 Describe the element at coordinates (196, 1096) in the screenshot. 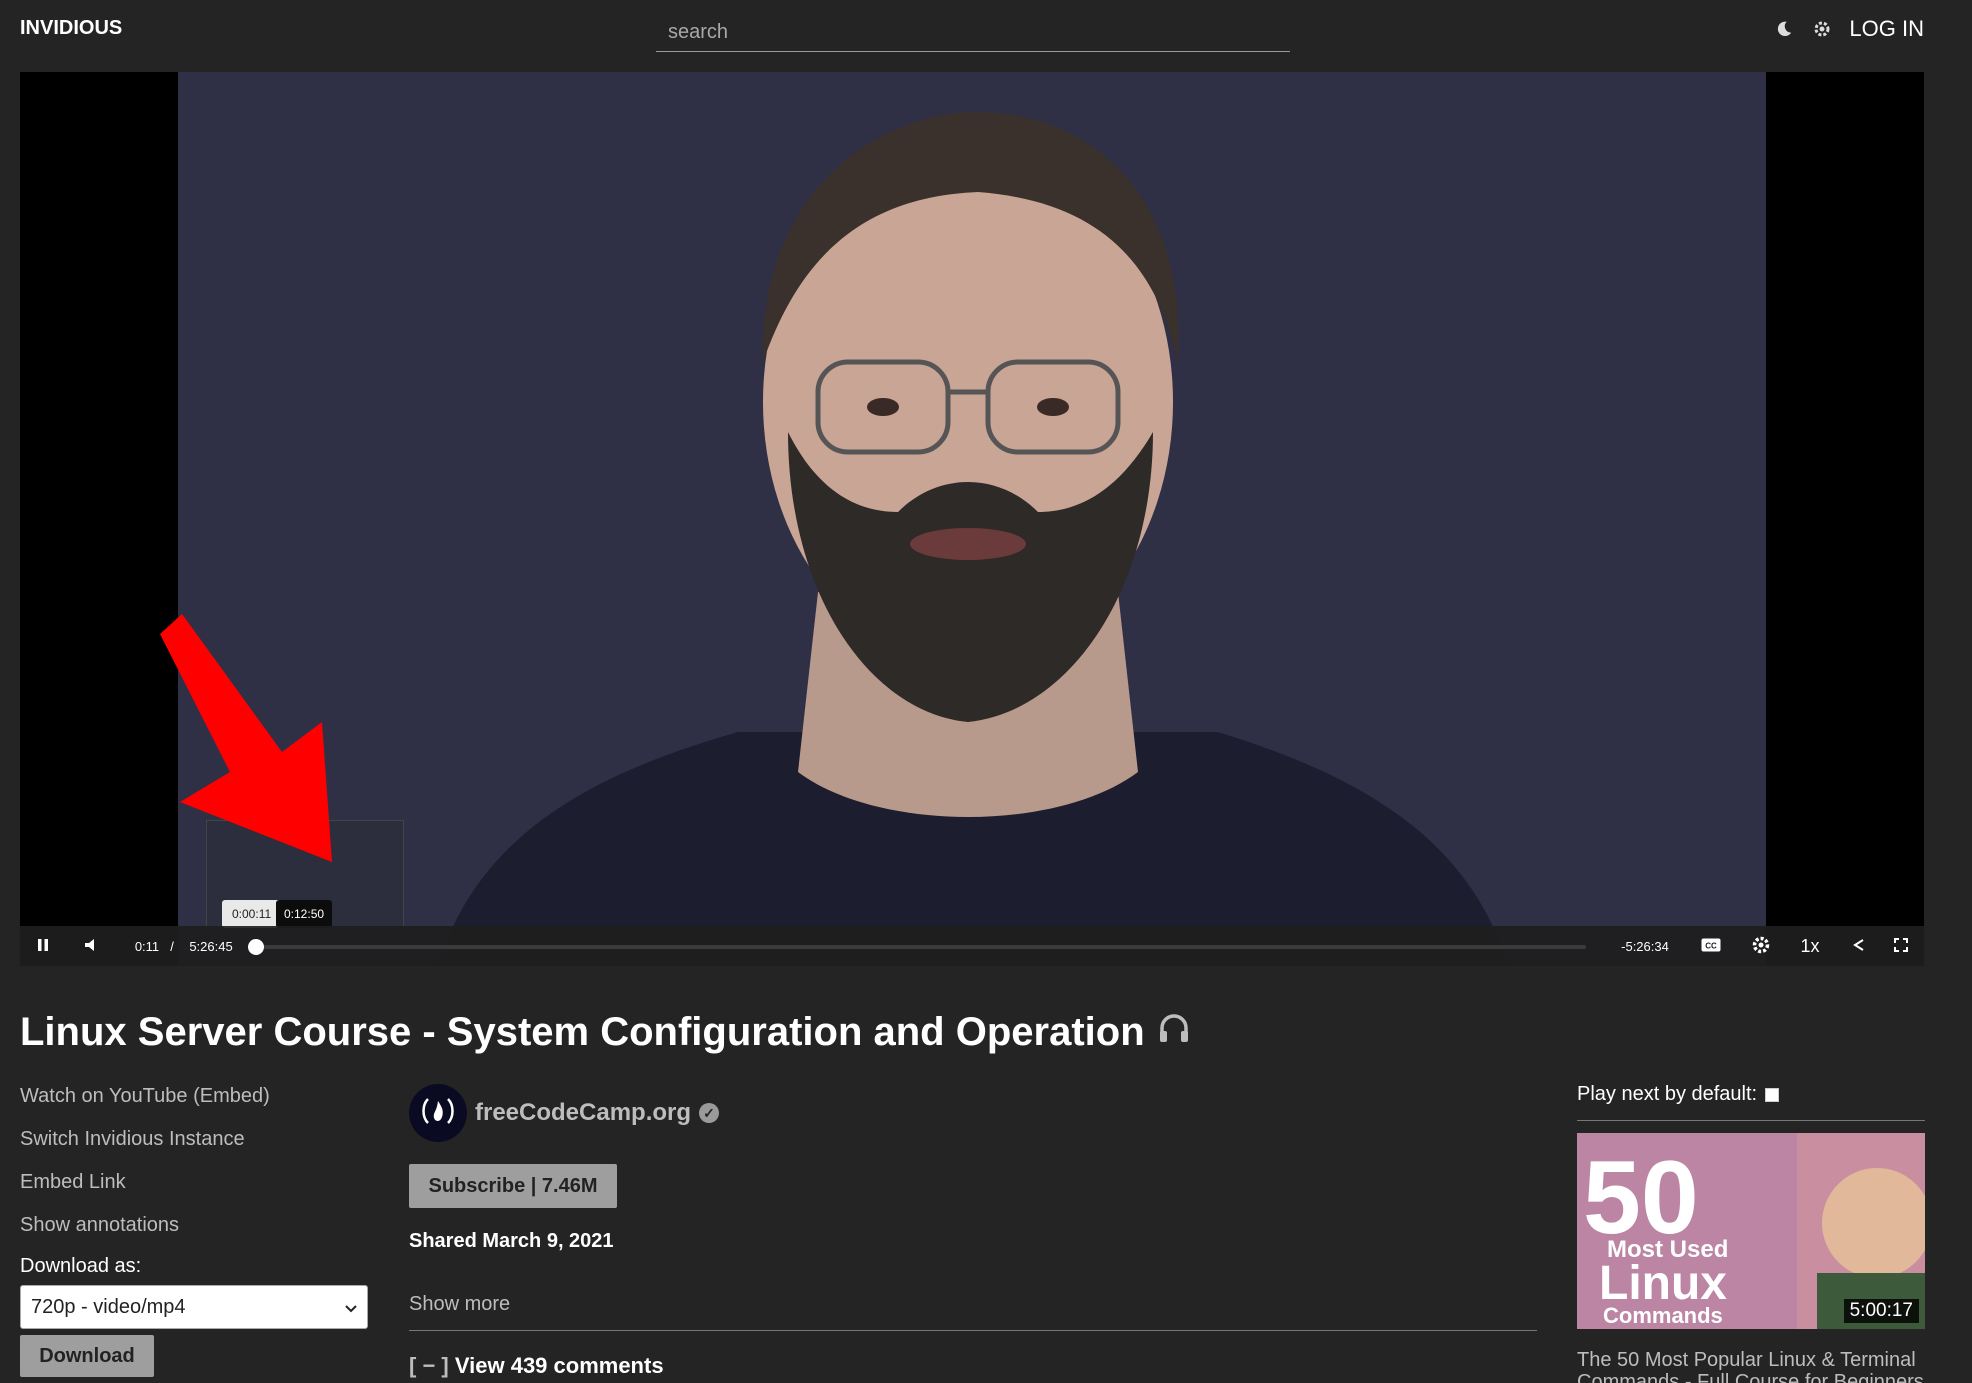

I see `paren-open: (` at that location.